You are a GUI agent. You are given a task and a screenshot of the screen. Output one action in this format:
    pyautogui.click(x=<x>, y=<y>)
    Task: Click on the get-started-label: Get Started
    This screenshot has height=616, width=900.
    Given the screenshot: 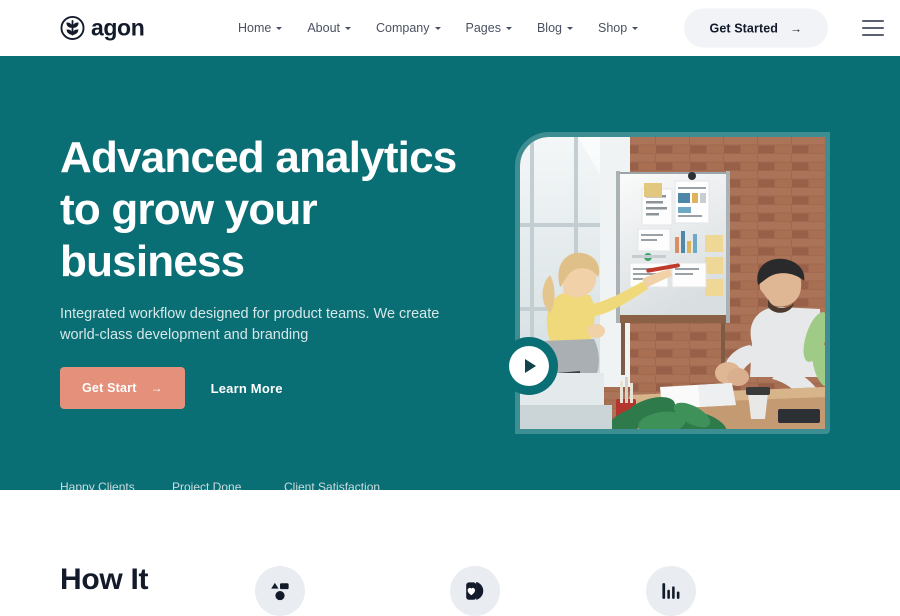 What is the action you would take?
    pyautogui.click(x=743, y=28)
    